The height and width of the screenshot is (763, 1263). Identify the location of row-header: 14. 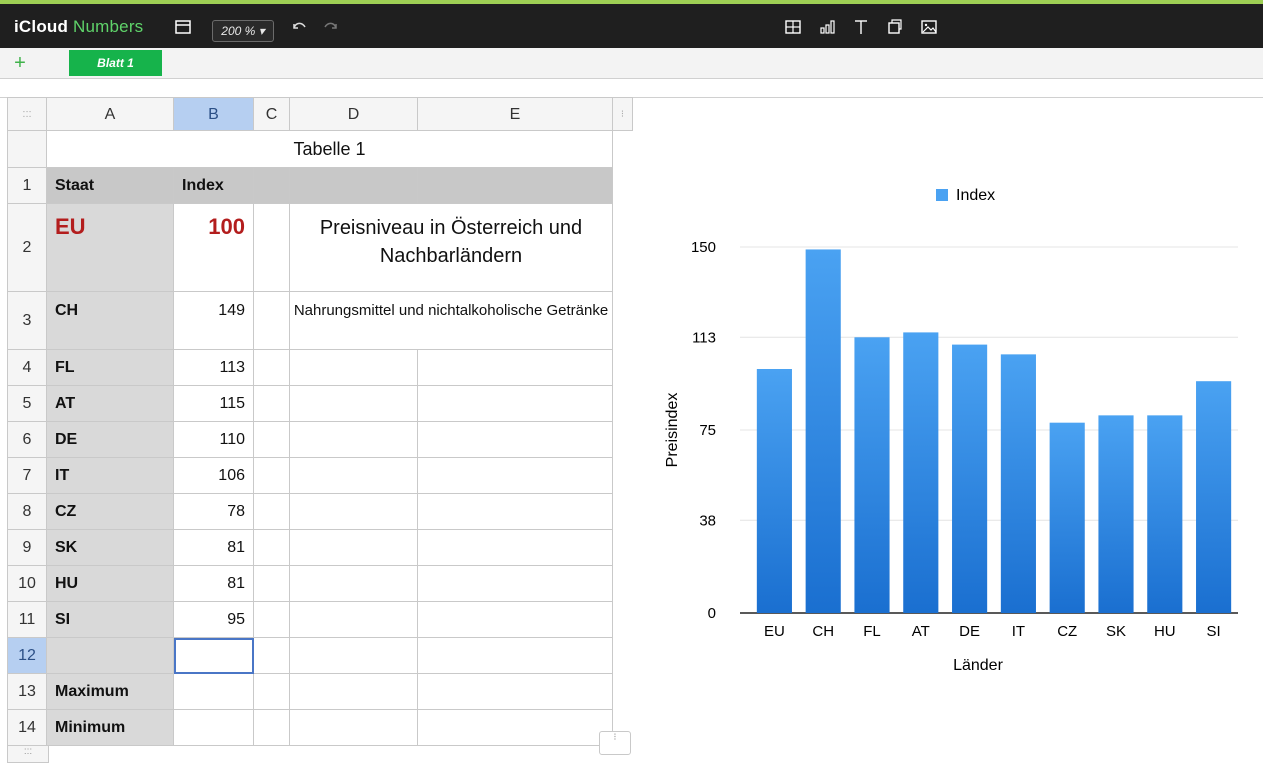
(27, 728).